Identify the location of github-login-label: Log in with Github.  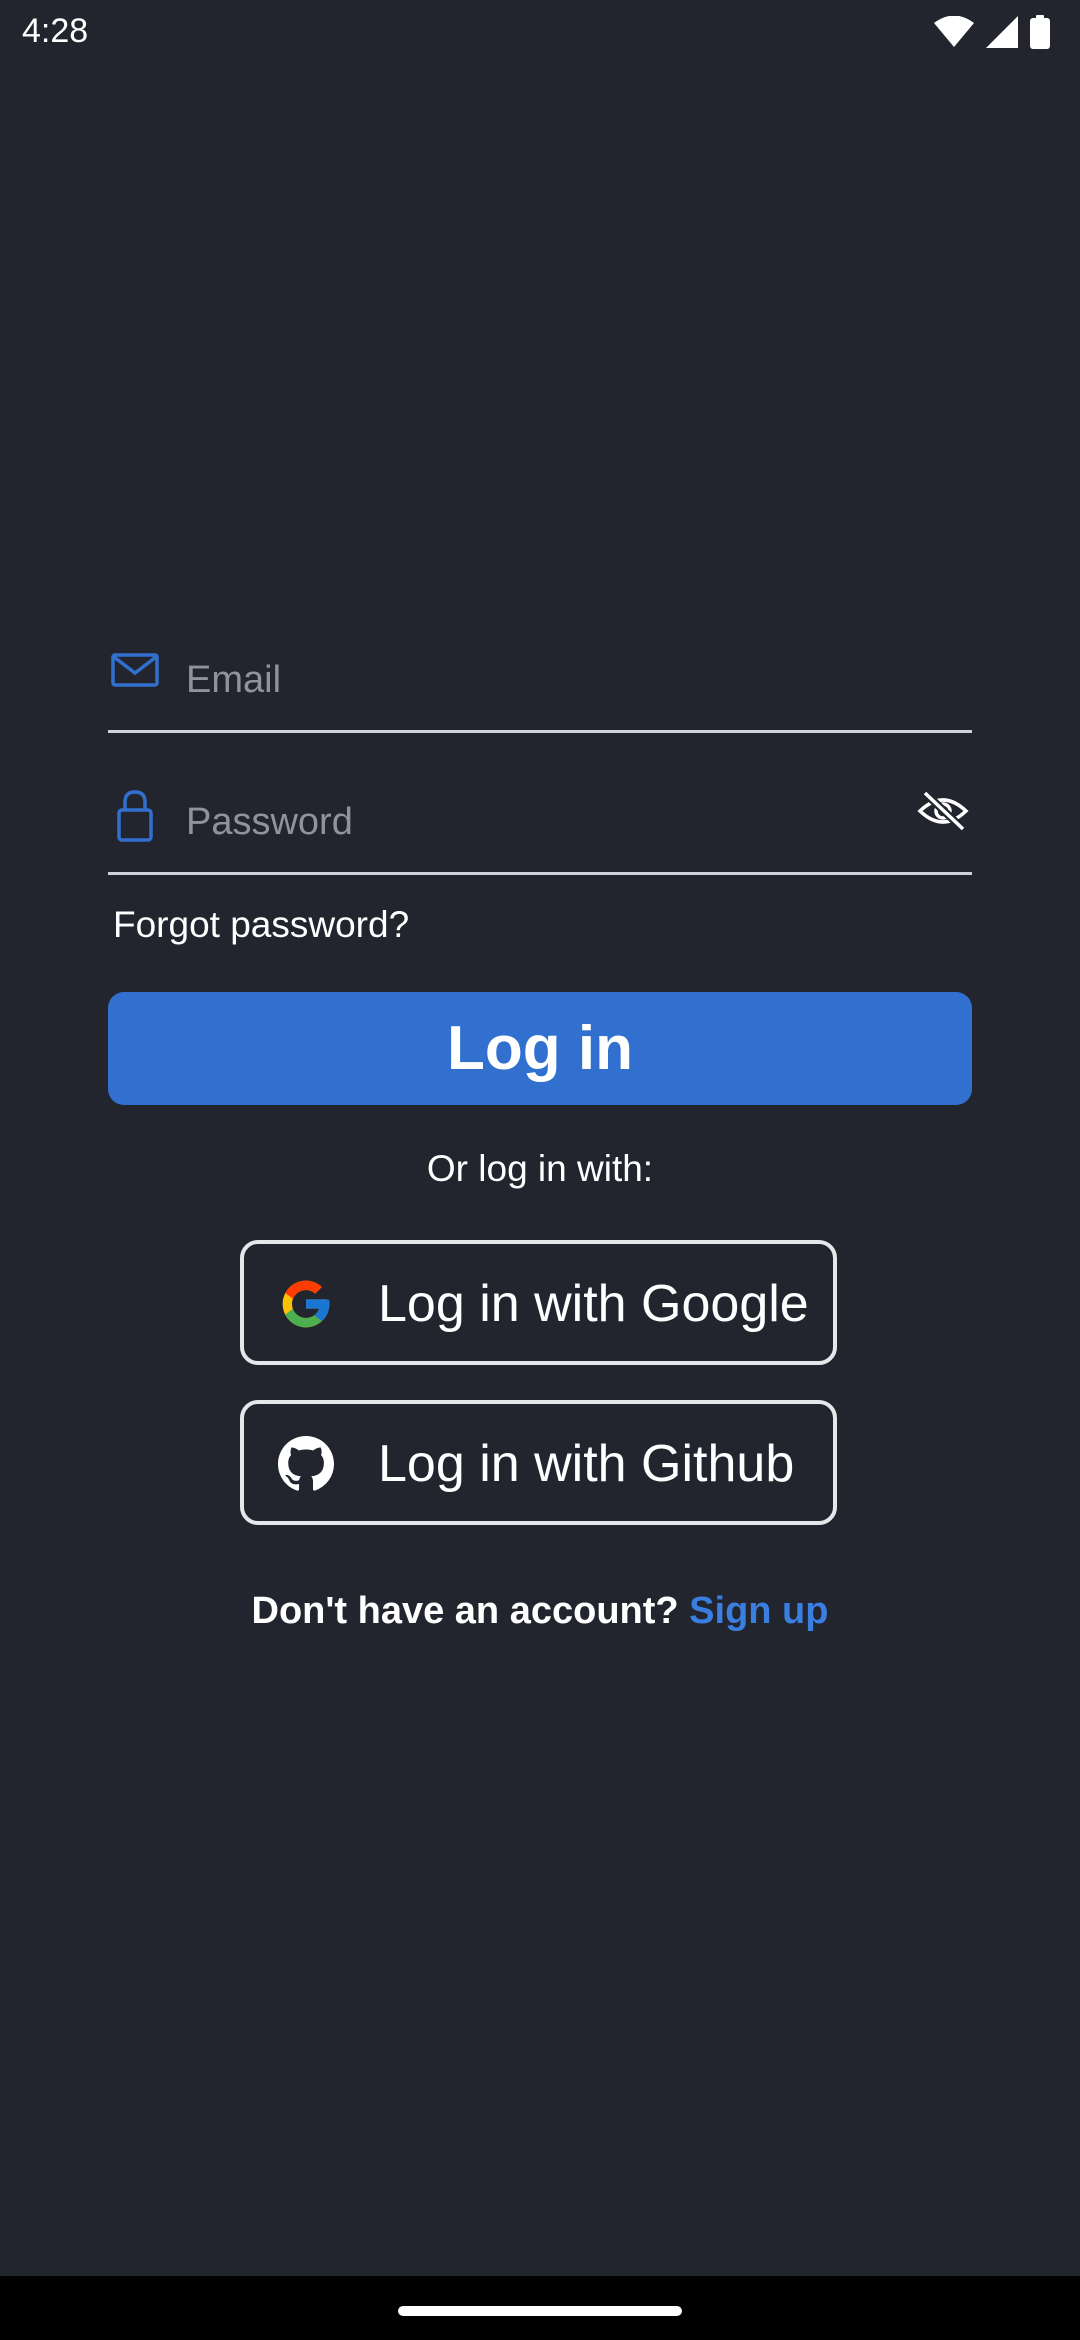
(586, 1464).